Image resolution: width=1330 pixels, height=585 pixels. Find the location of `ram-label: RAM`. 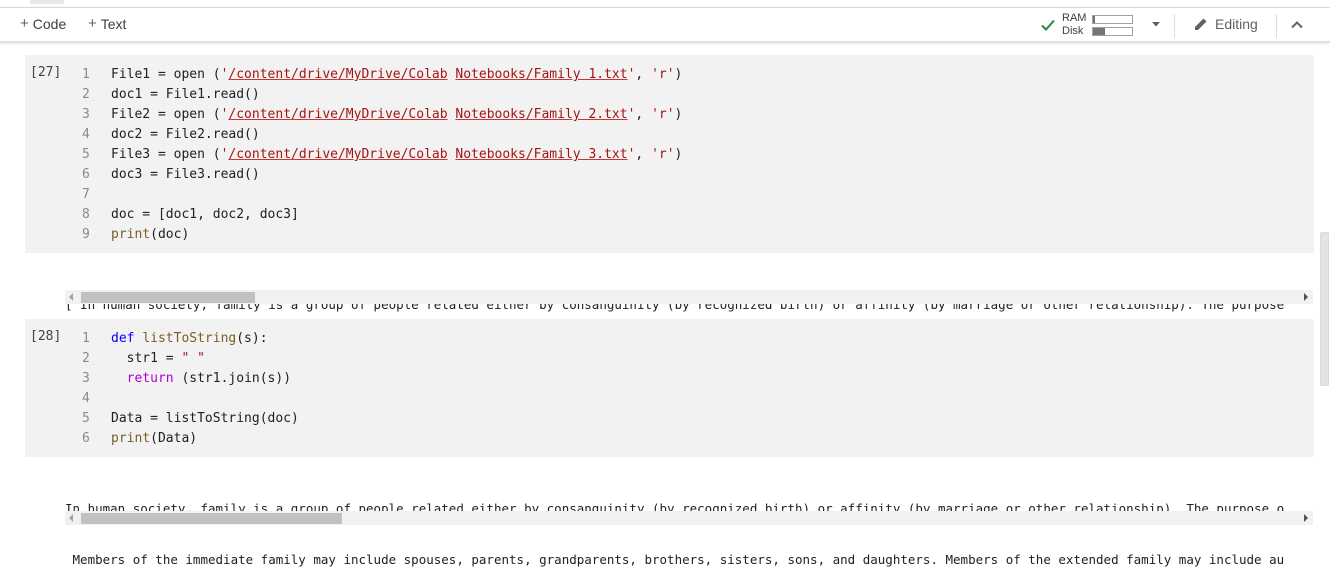

ram-label: RAM is located at coordinates (1074, 18).